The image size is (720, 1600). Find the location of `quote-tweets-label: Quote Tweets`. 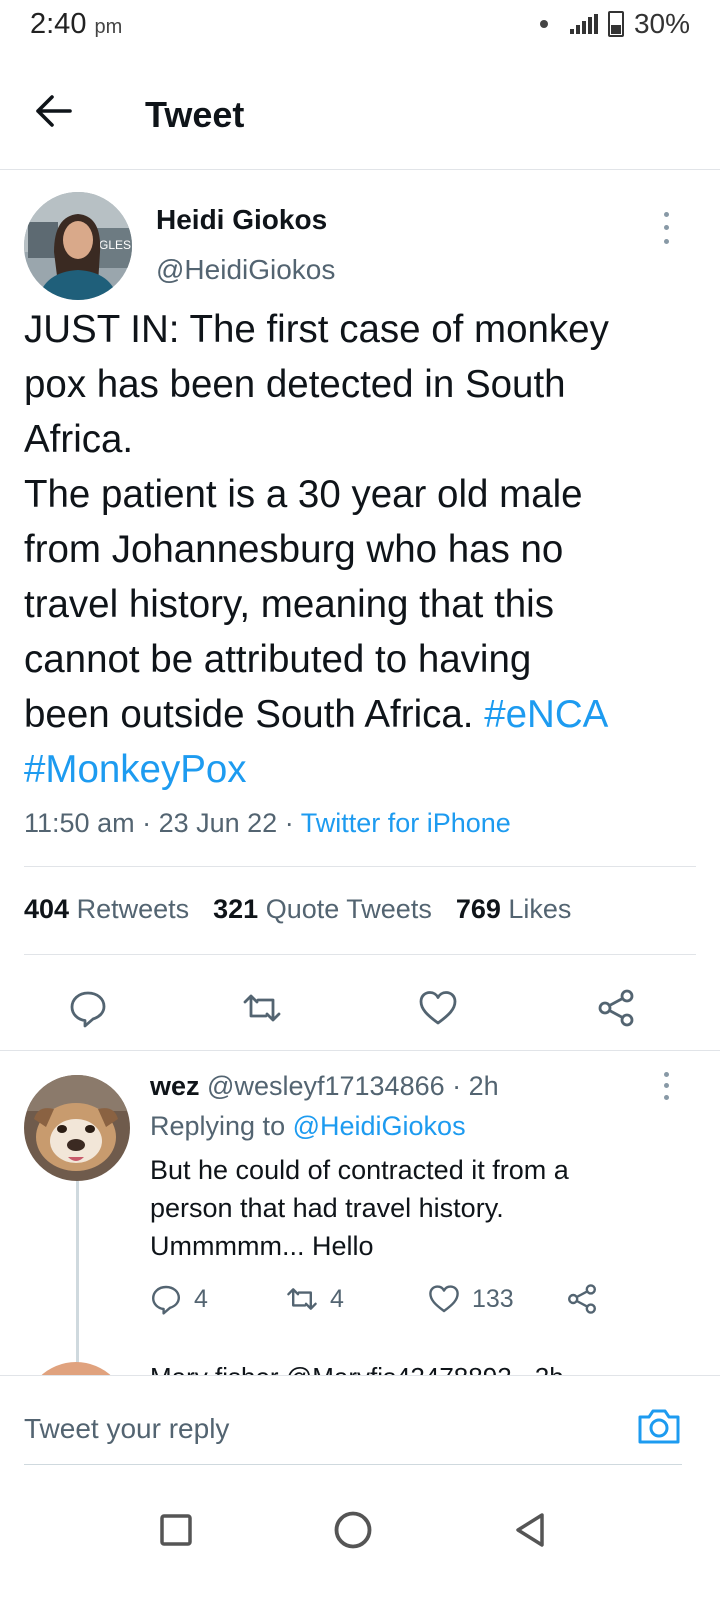

quote-tweets-label: Quote Tweets is located at coordinates (348, 909).